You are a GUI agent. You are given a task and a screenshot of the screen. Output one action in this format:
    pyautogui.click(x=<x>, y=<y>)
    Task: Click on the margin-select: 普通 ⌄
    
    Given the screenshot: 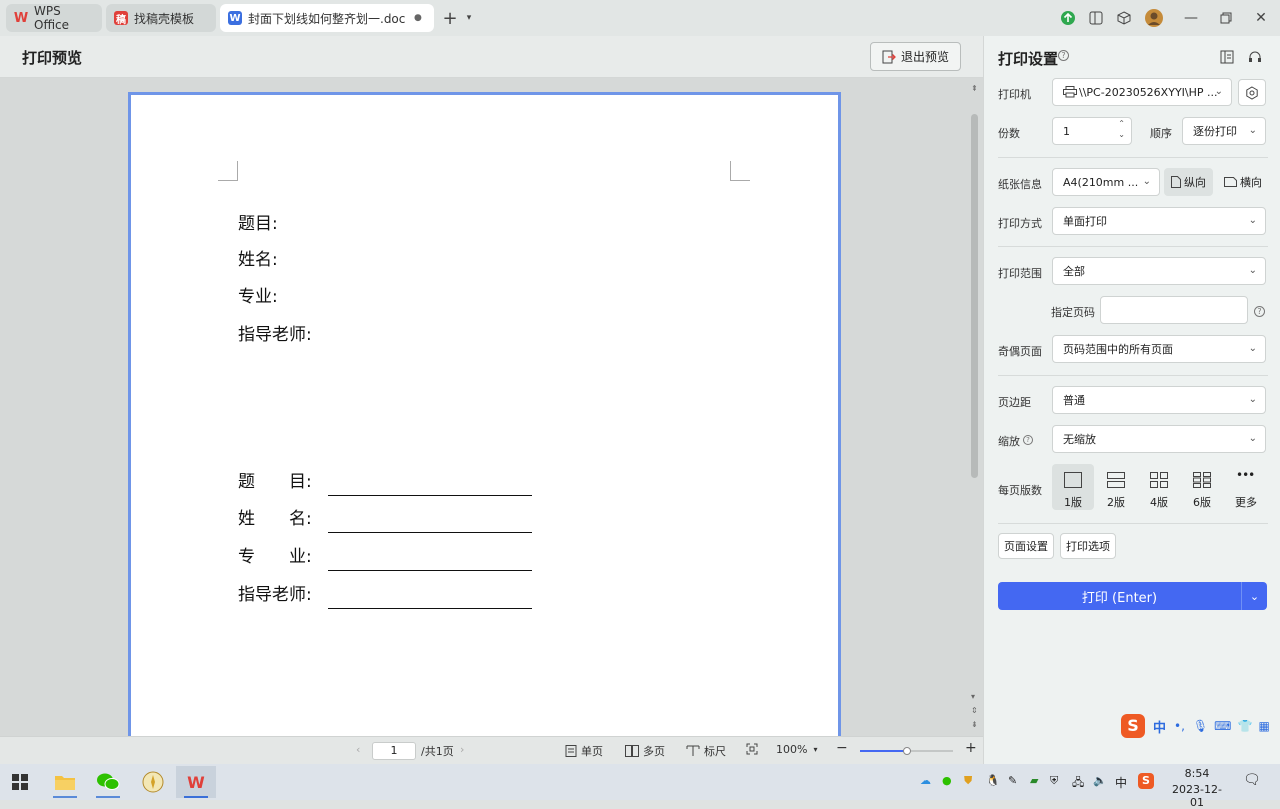 What is the action you would take?
    pyautogui.click(x=1159, y=400)
    